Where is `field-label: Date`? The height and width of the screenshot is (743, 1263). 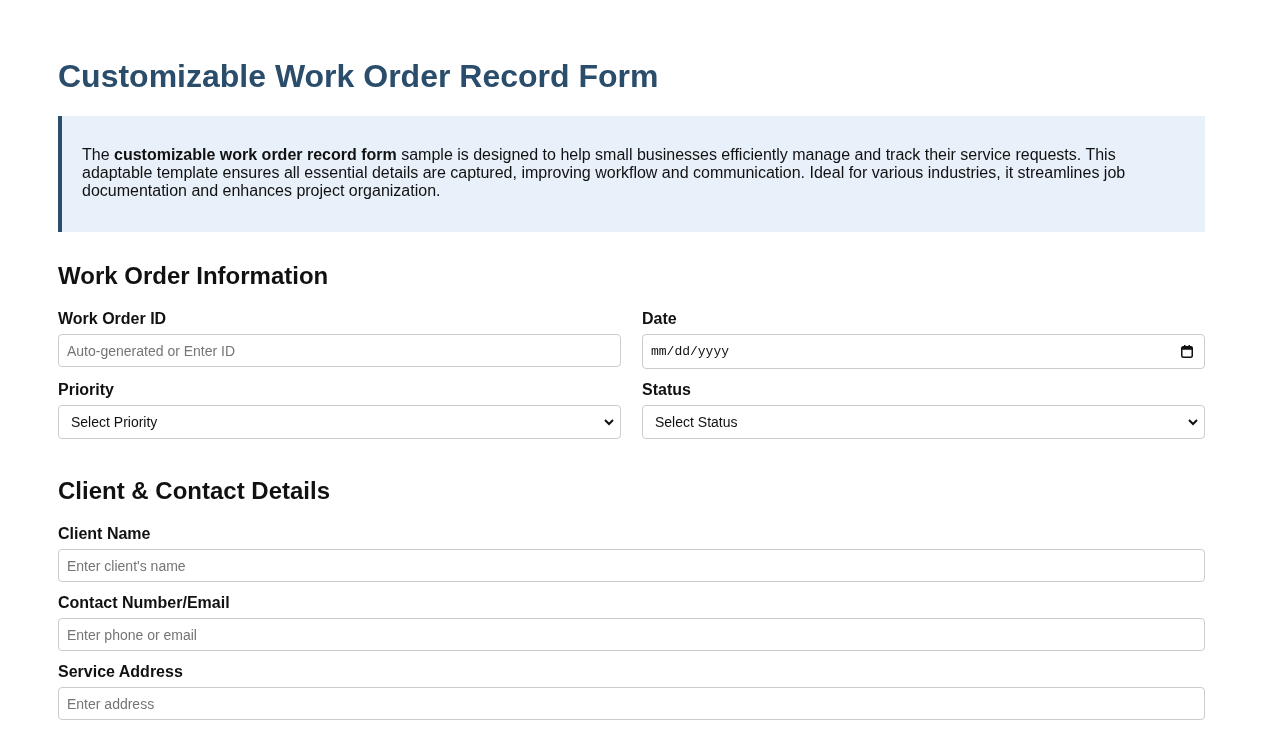 field-label: Date is located at coordinates (660, 319).